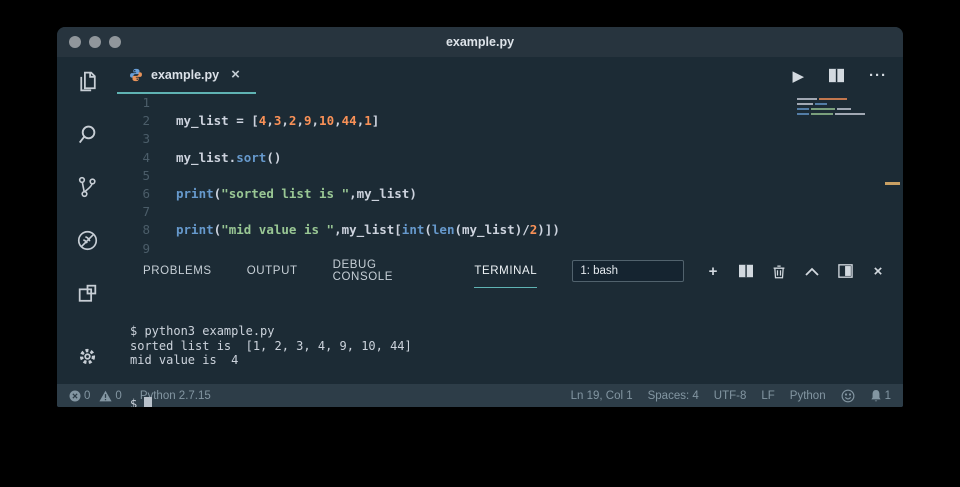 This screenshot has width=960, height=487. Describe the element at coordinates (133, 103) in the screenshot. I see `line-number: 1` at that location.